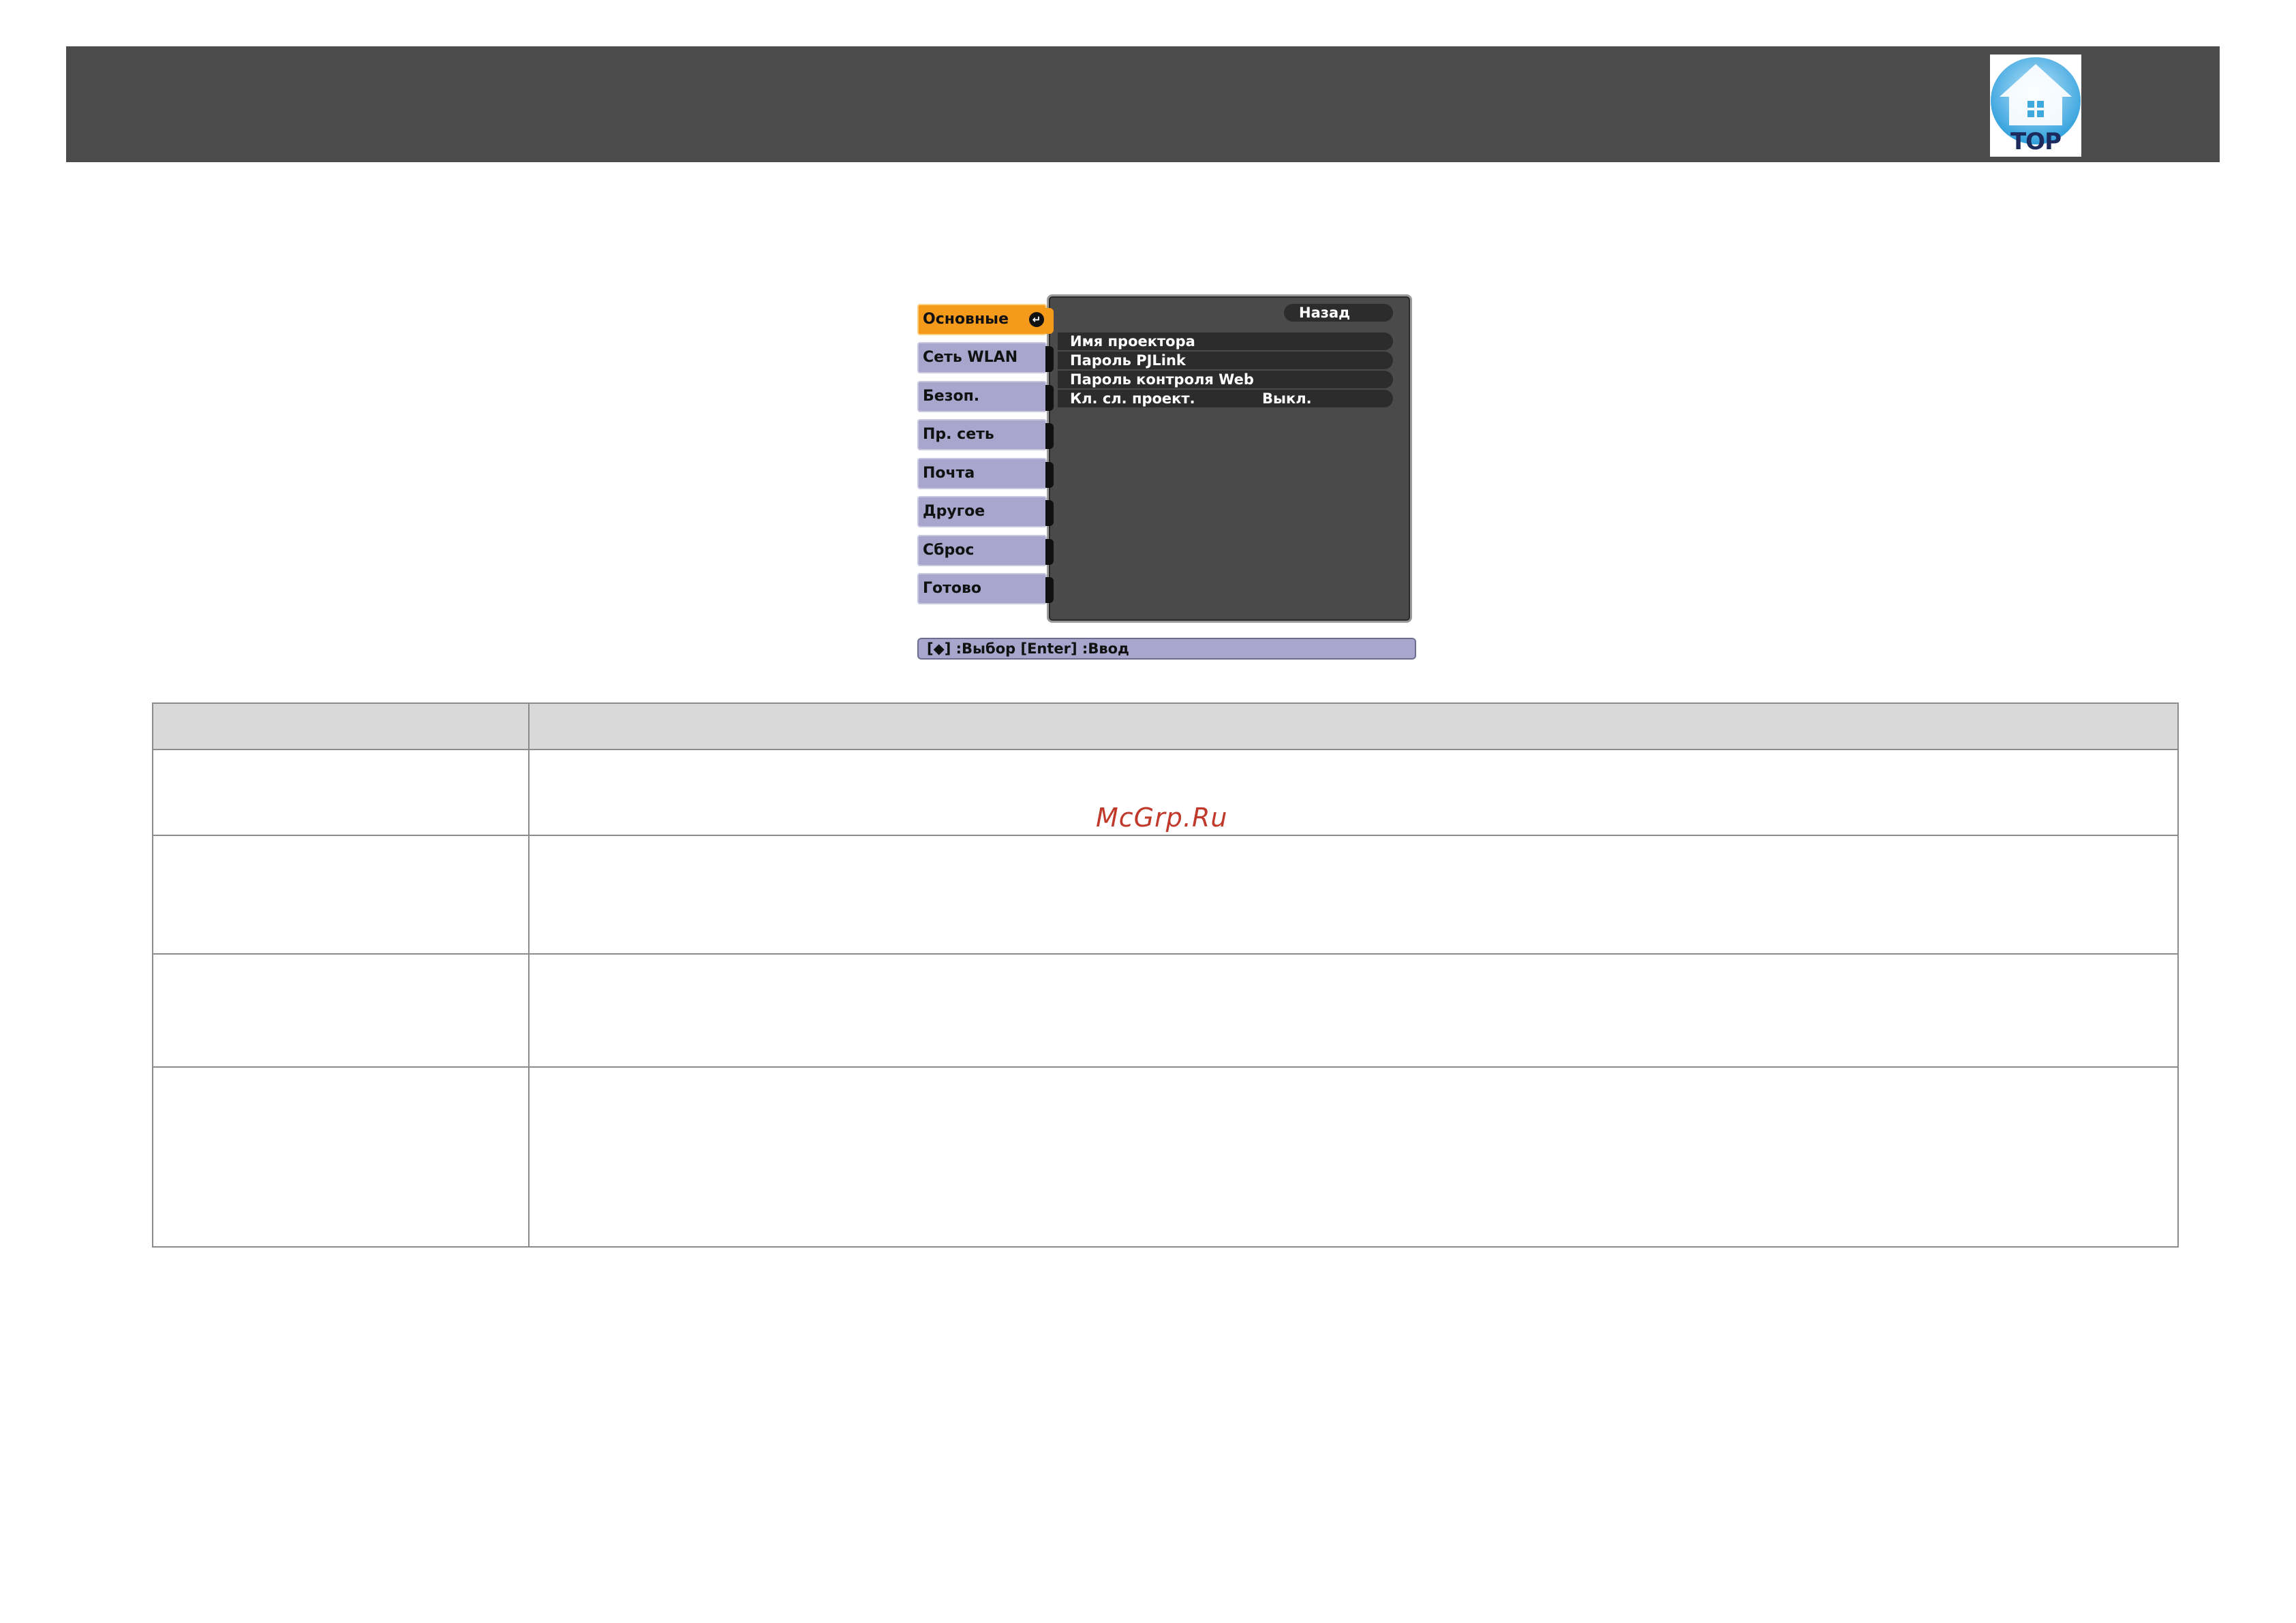 The image size is (2296, 1623). What do you see at coordinates (1225, 398) in the screenshot?
I see `osd-item-projector-keyword: Кл. сл. проект. Выкл.` at bounding box center [1225, 398].